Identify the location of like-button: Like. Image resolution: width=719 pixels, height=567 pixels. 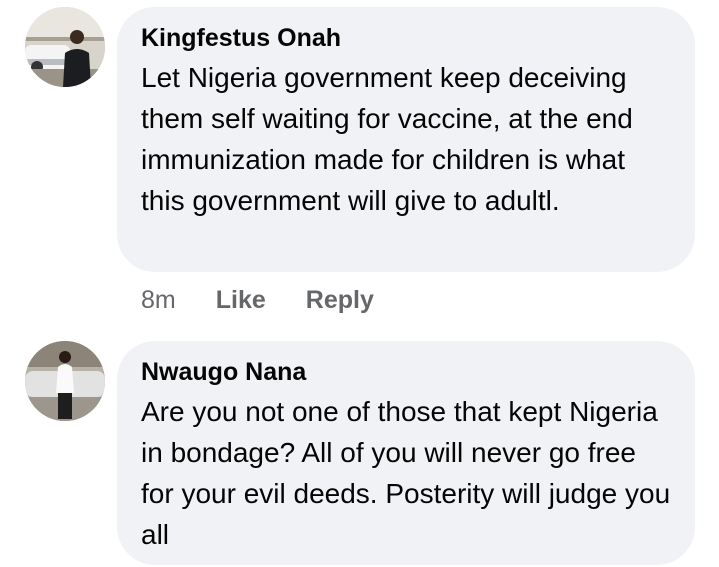
(241, 300).